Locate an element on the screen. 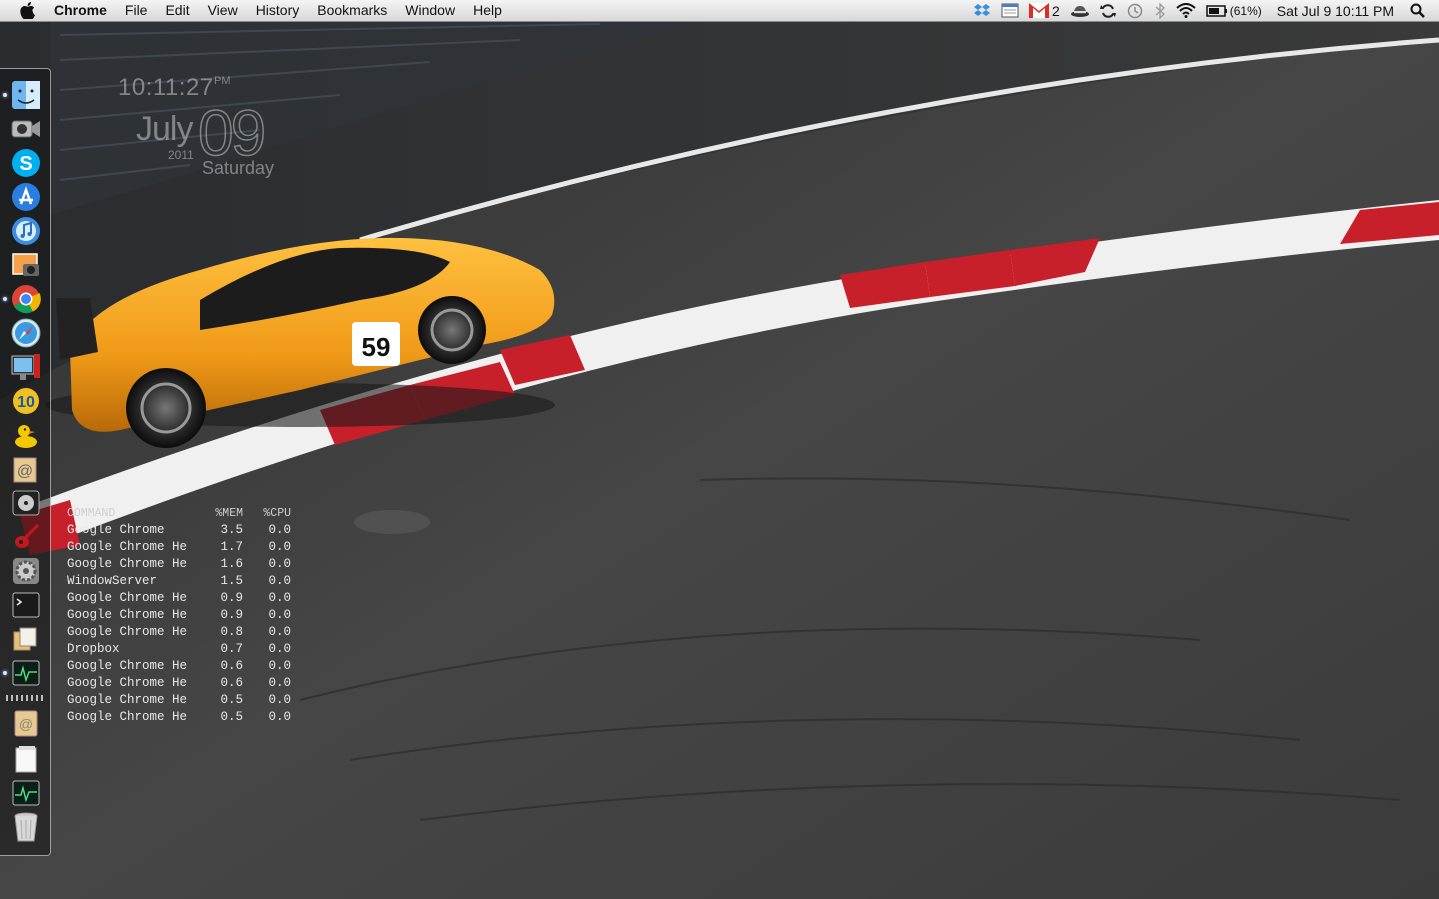  process-mem: 0.7 is located at coordinates (231, 649).